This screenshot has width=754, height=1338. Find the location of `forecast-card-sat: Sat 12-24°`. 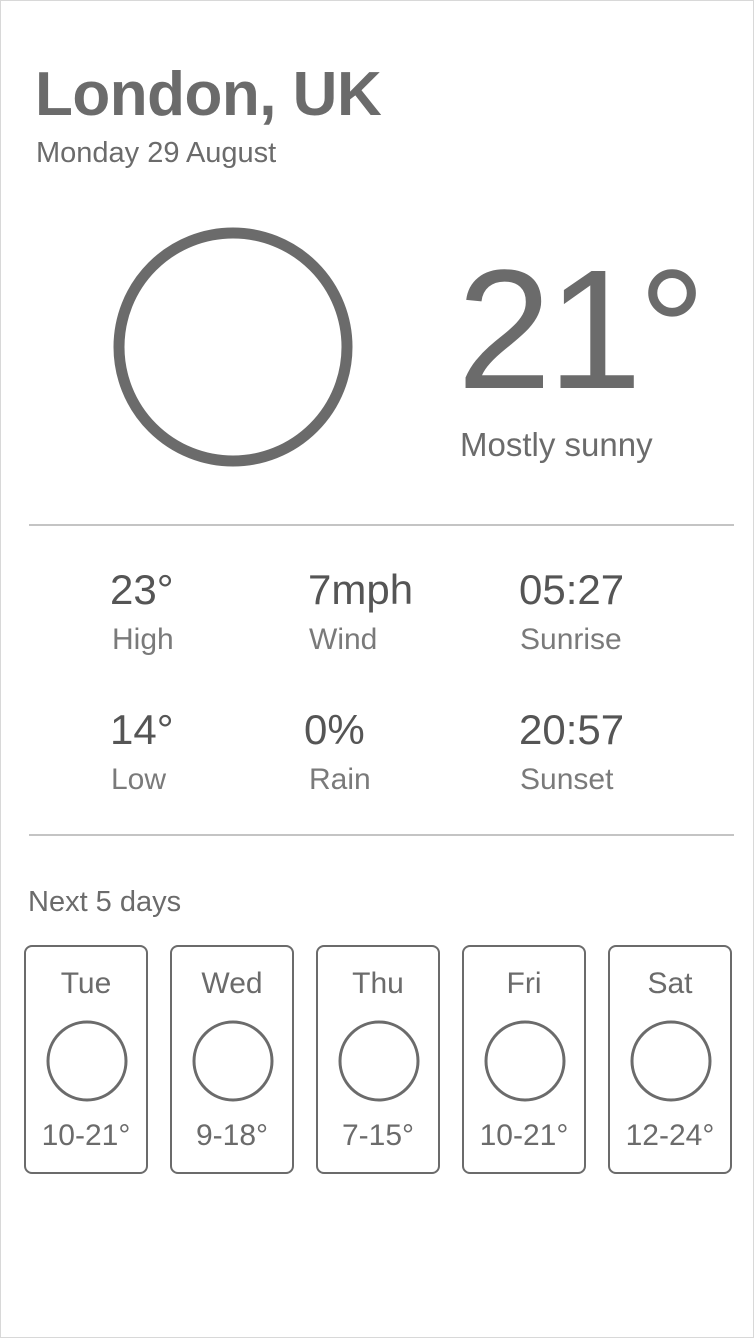

forecast-card-sat: Sat 12-24° is located at coordinates (670, 1059).